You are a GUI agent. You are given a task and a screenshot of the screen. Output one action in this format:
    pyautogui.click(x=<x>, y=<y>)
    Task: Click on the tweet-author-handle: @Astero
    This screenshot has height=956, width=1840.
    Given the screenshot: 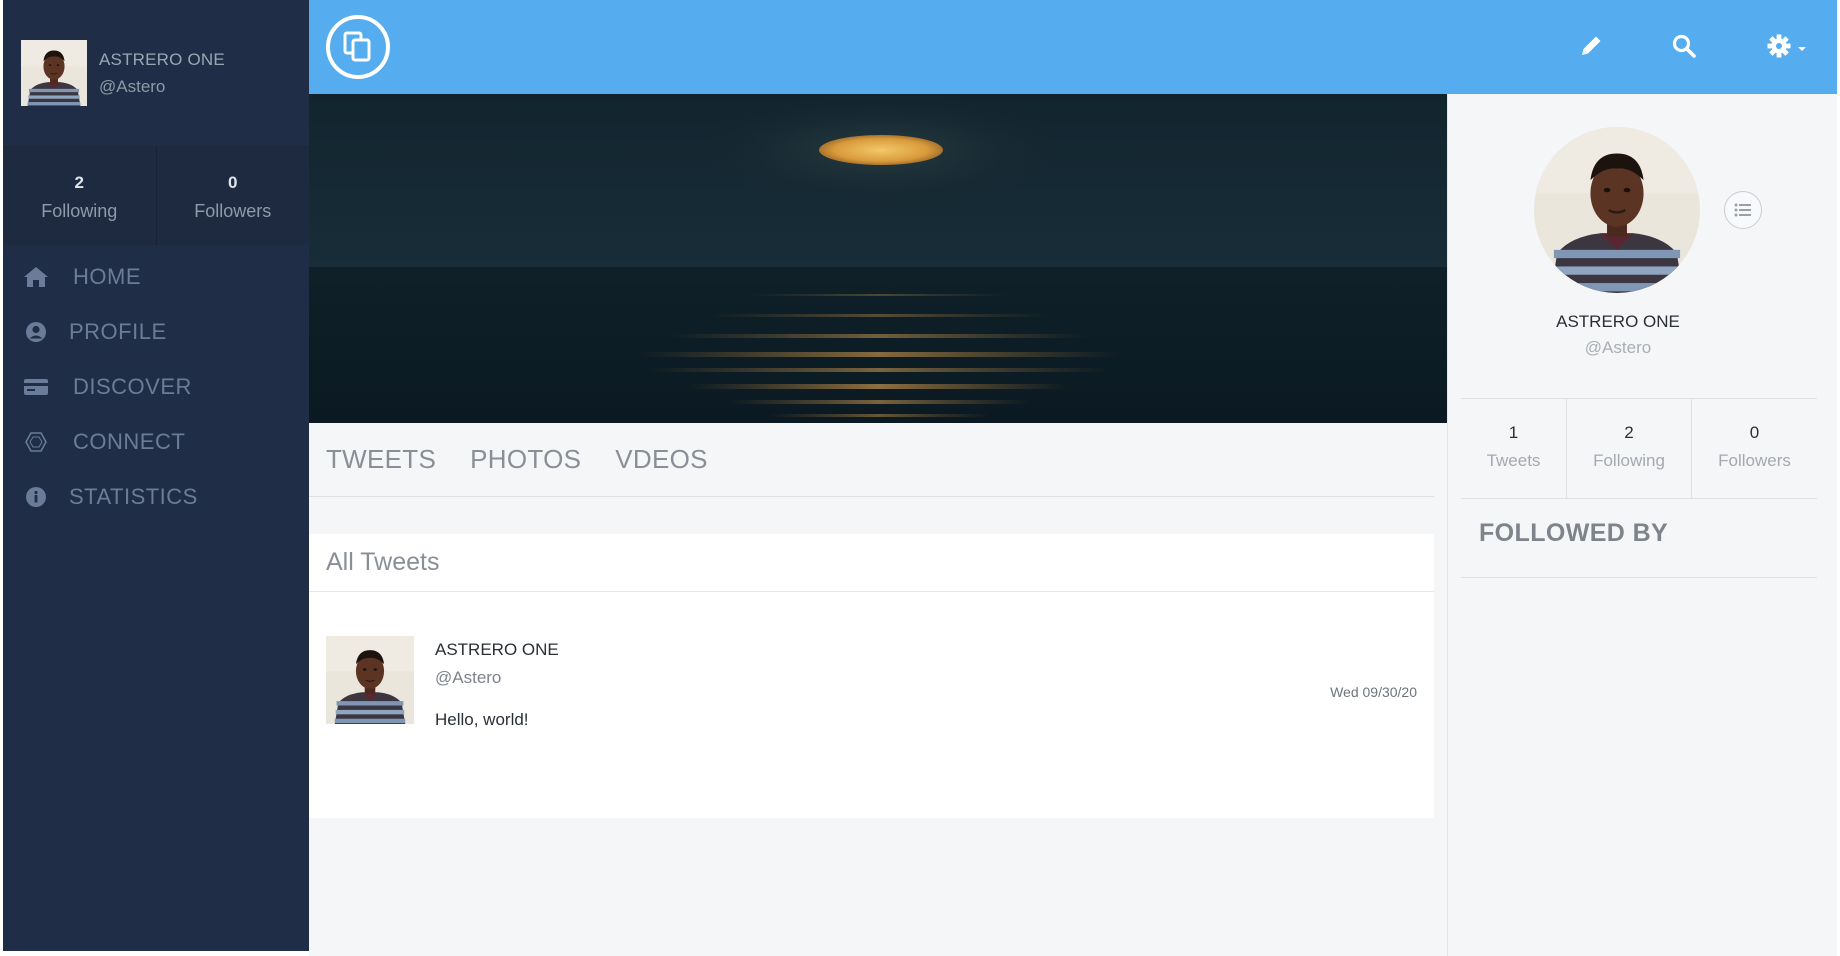 What is the action you would take?
    pyautogui.click(x=468, y=677)
    